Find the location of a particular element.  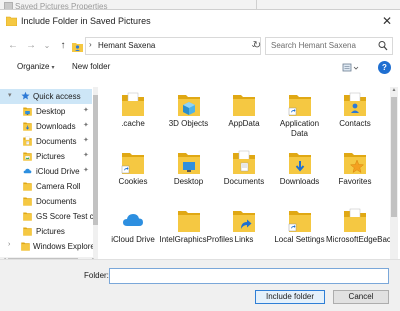

file-item-label: Application Data is located at coordinates (299, 128).